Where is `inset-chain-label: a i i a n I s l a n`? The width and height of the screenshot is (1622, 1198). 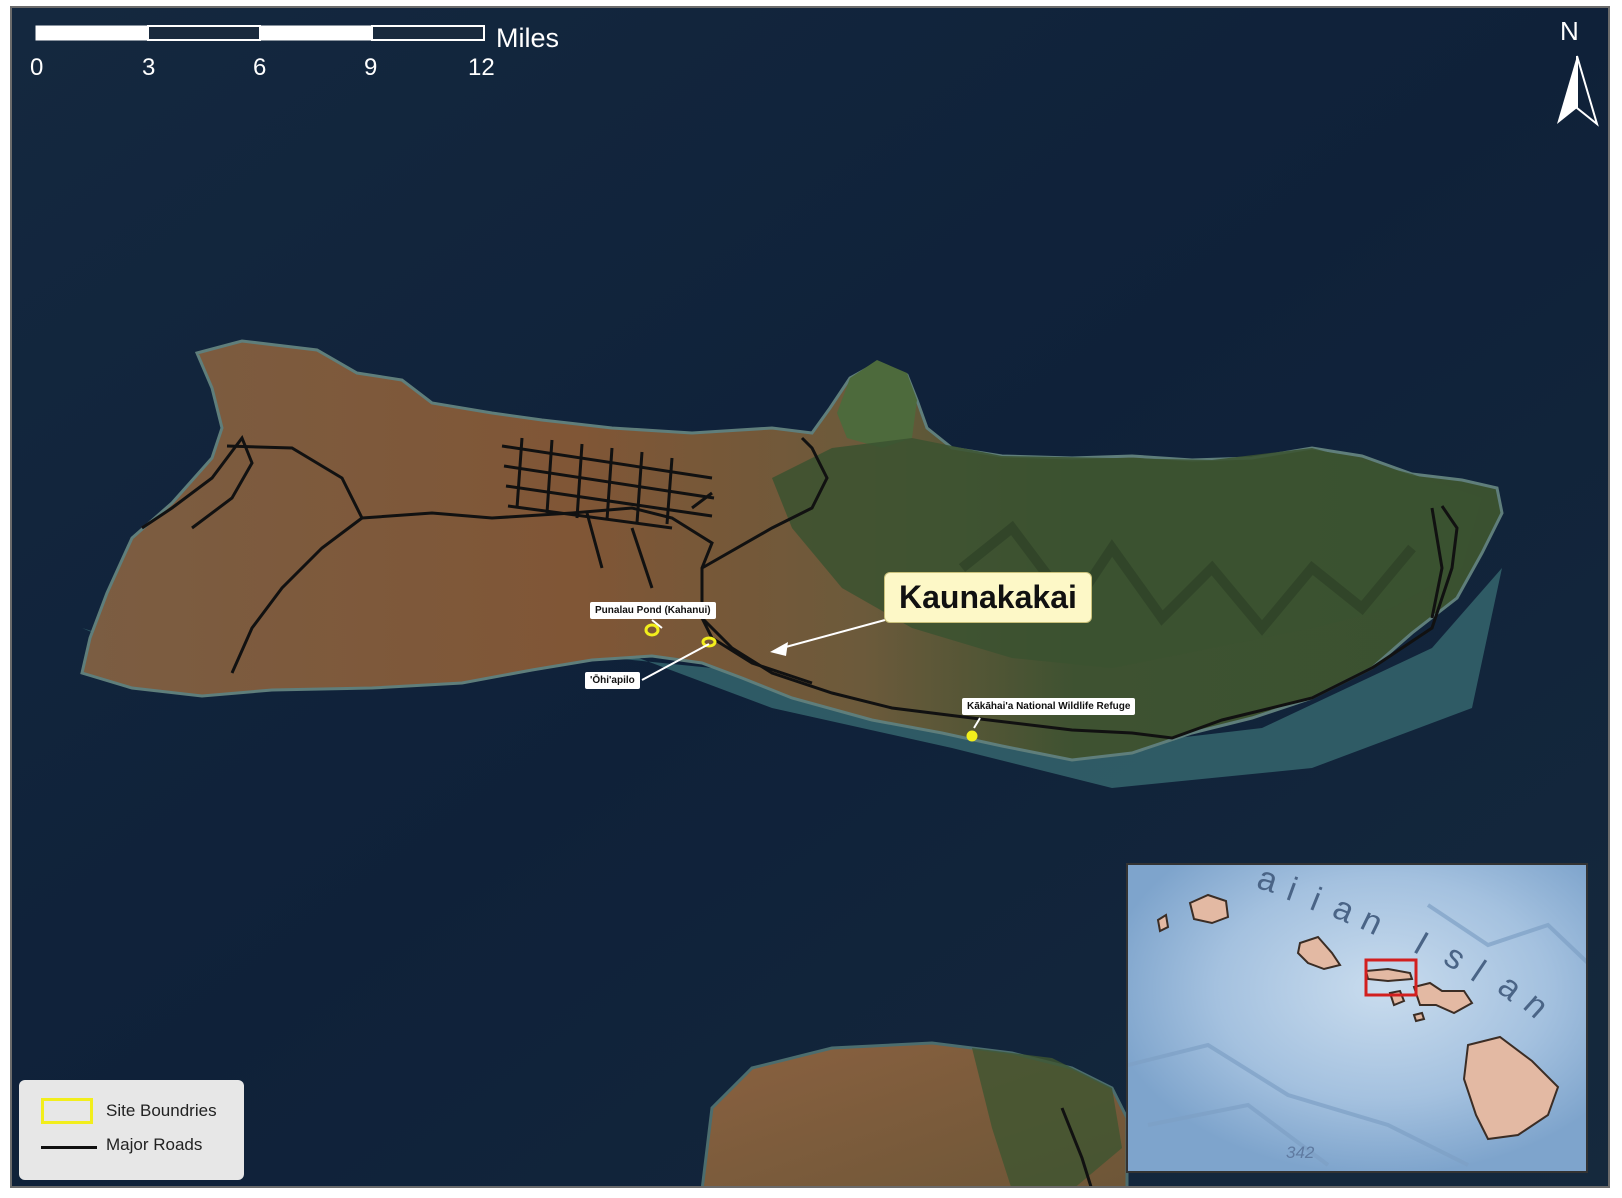 inset-chain-label: a i i a n I s l a n is located at coordinates (1357, 1018).